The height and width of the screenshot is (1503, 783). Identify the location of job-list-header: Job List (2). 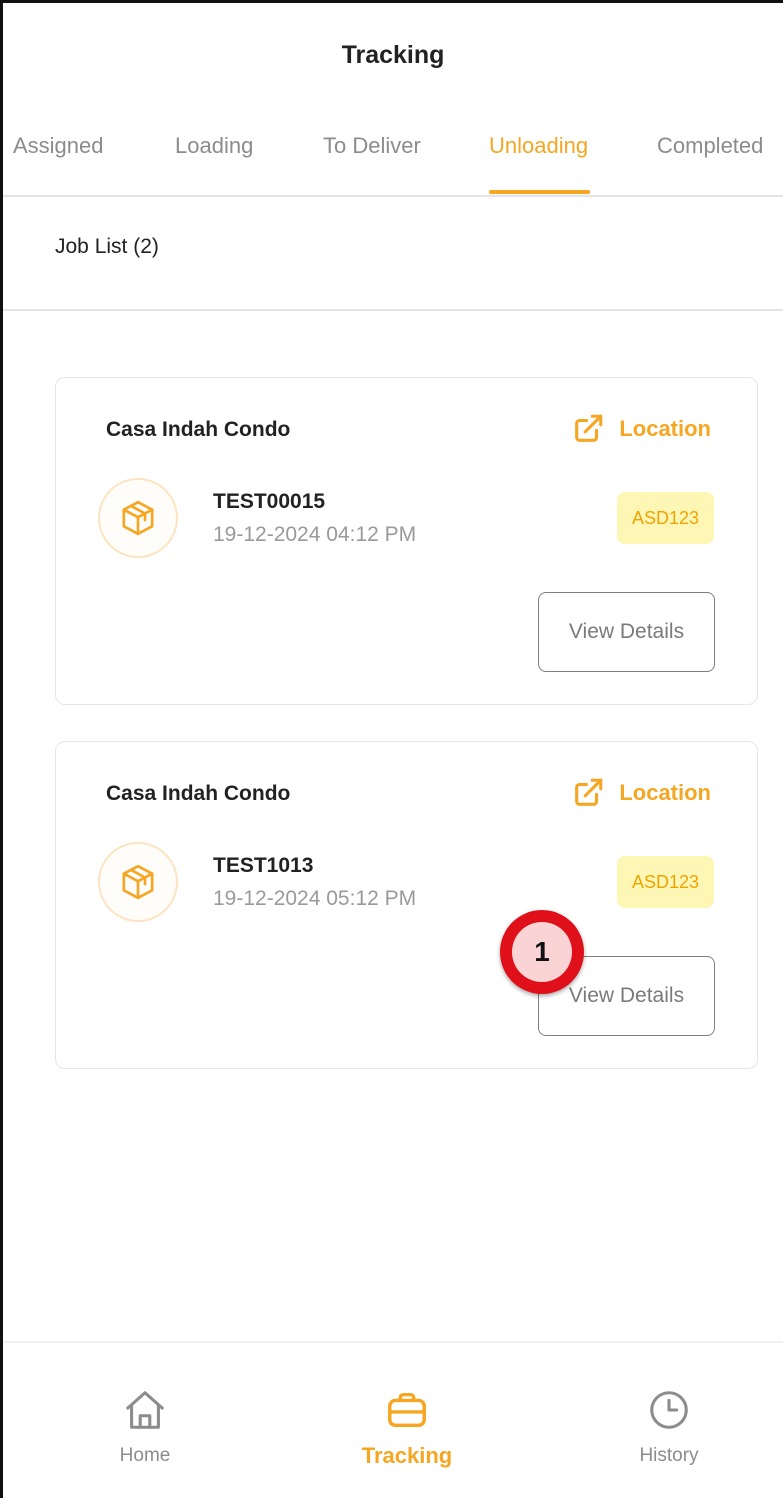
(393, 254).